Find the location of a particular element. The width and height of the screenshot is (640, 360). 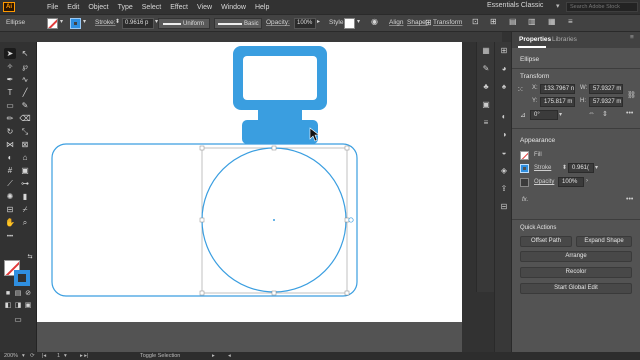

stroke-dropdown-chevron-icon: ▾ is located at coordinates (84, 21).